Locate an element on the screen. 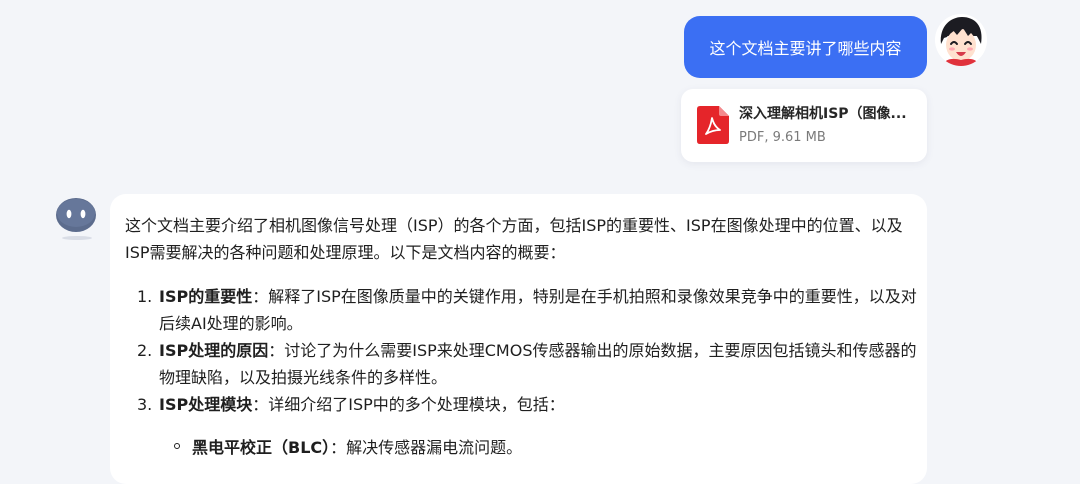 The image size is (1080, 484). list-item-number: 3. is located at coordinates (145, 404).